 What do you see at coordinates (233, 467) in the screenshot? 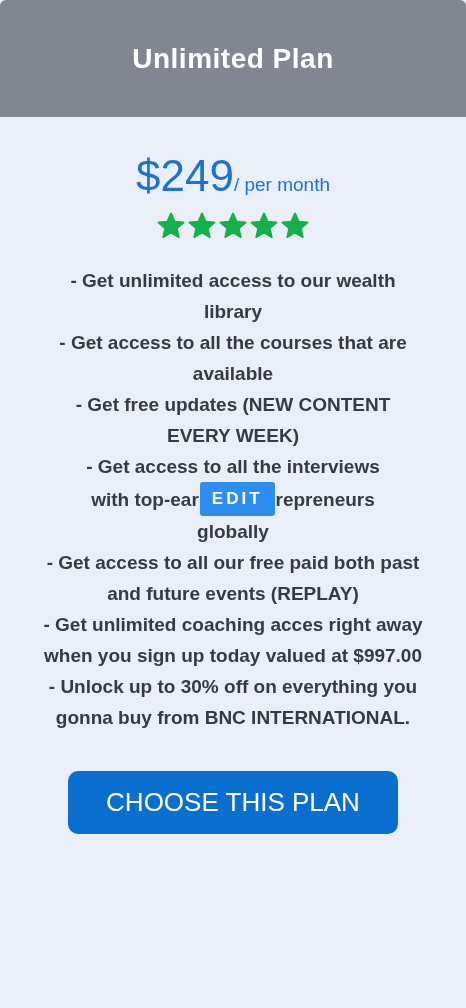
I see `feature-text: - Get access to all the interviews` at bounding box center [233, 467].